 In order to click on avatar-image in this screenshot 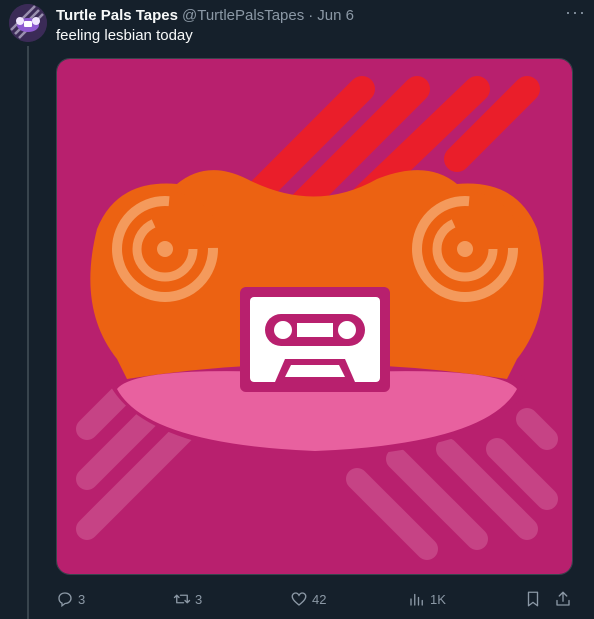, I will do `click(28, 23)`.